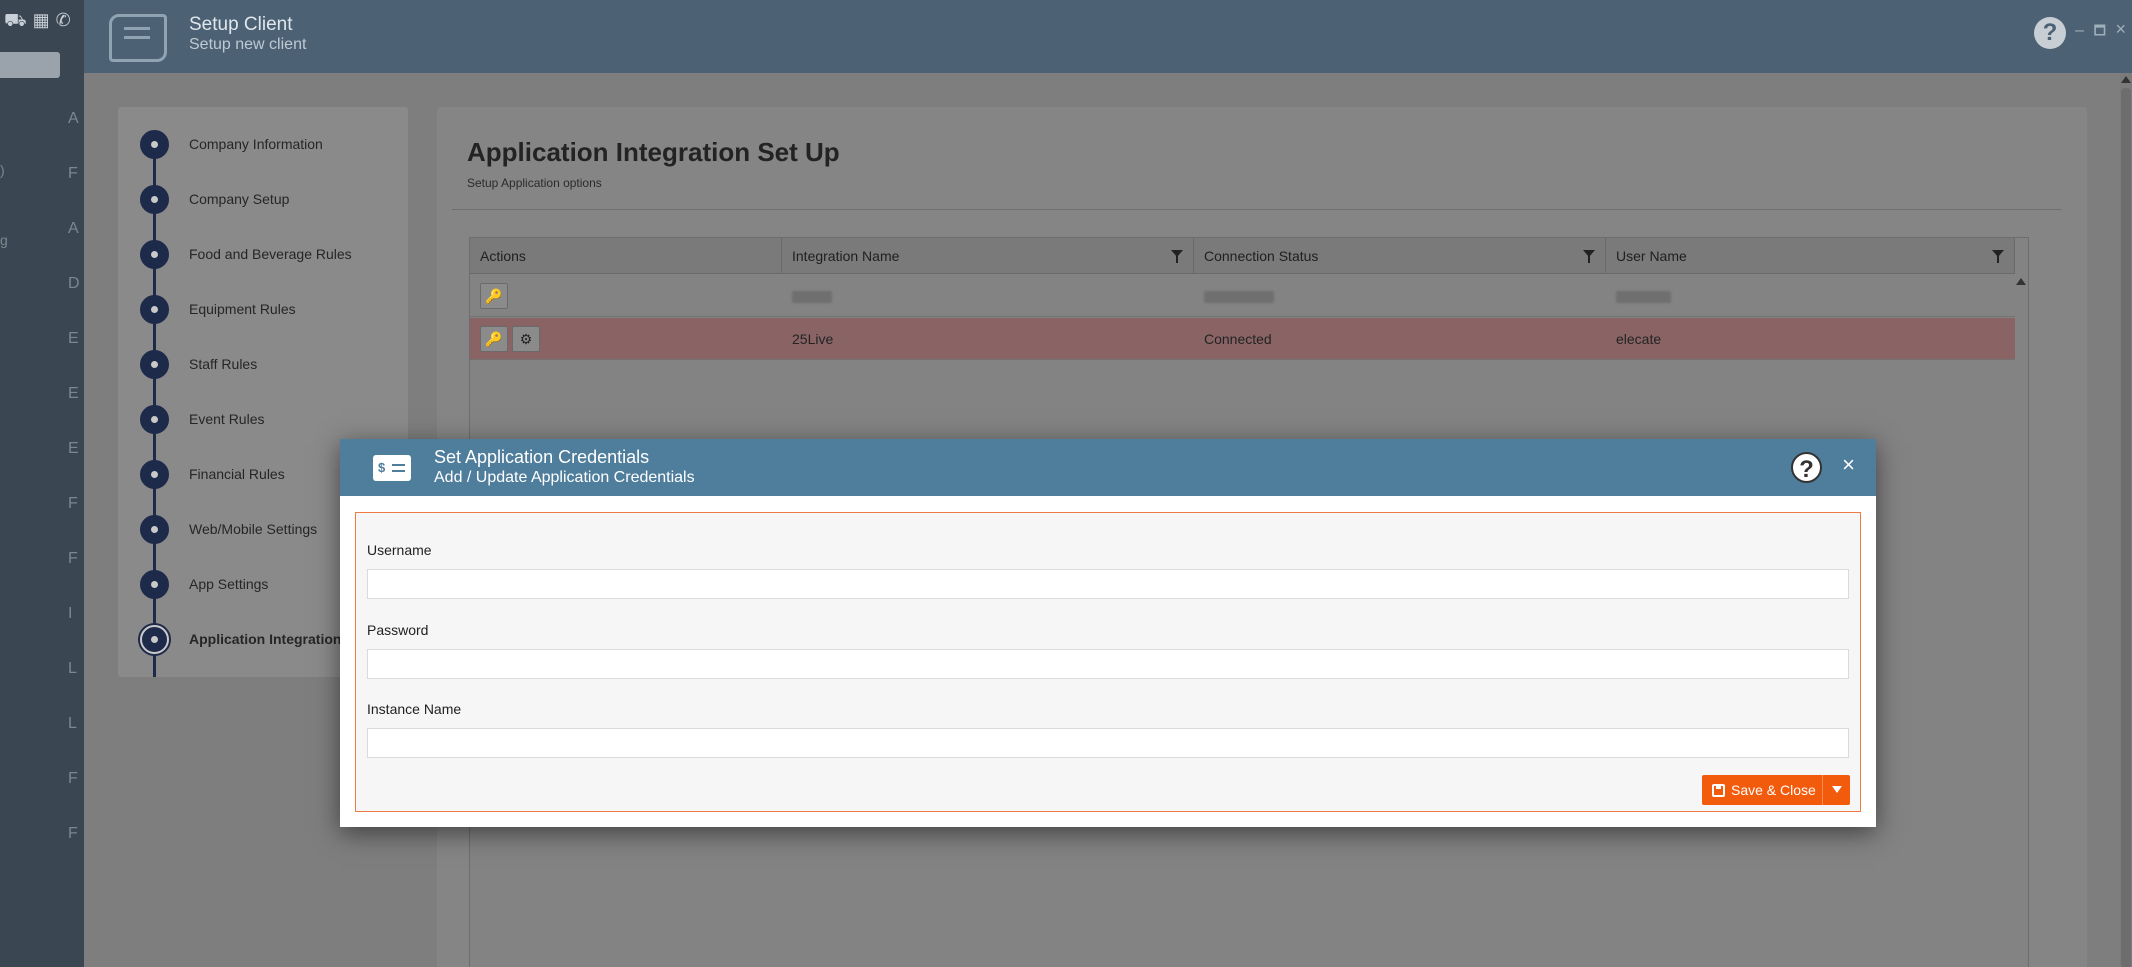  What do you see at coordinates (2021, 281) in the screenshot?
I see `grid-scroll-up-icon` at bounding box center [2021, 281].